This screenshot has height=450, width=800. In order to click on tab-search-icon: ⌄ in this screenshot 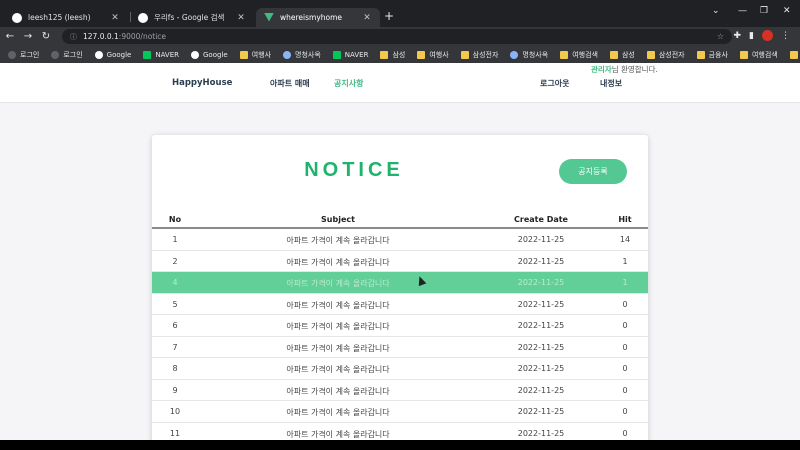, I will do `click(716, 11)`.